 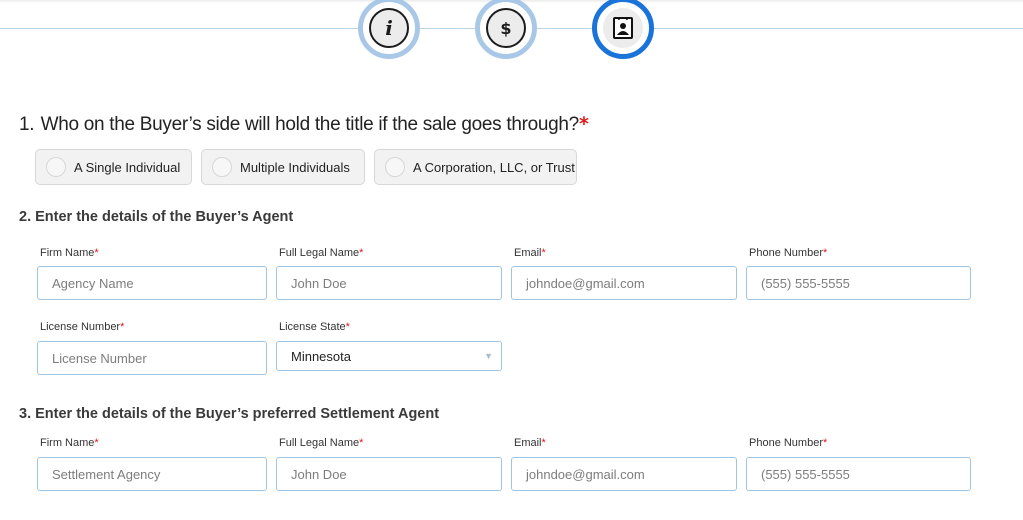 I want to click on settlement-full-legal-name-label: Full Legal Name*, so click(x=321, y=443).